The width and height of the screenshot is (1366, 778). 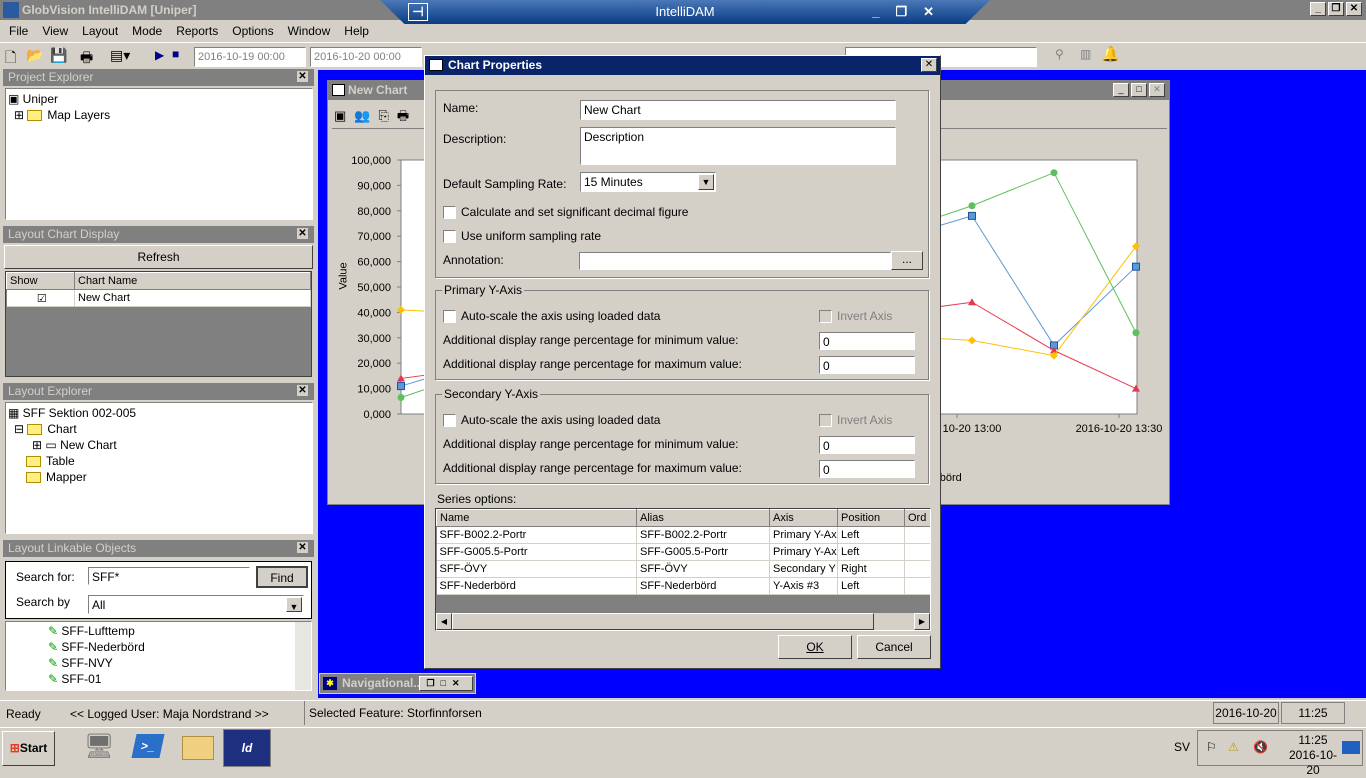 What do you see at coordinates (252, 31) in the screenshot?
I see `menu-options: Options` at bounding box center [252, 31].